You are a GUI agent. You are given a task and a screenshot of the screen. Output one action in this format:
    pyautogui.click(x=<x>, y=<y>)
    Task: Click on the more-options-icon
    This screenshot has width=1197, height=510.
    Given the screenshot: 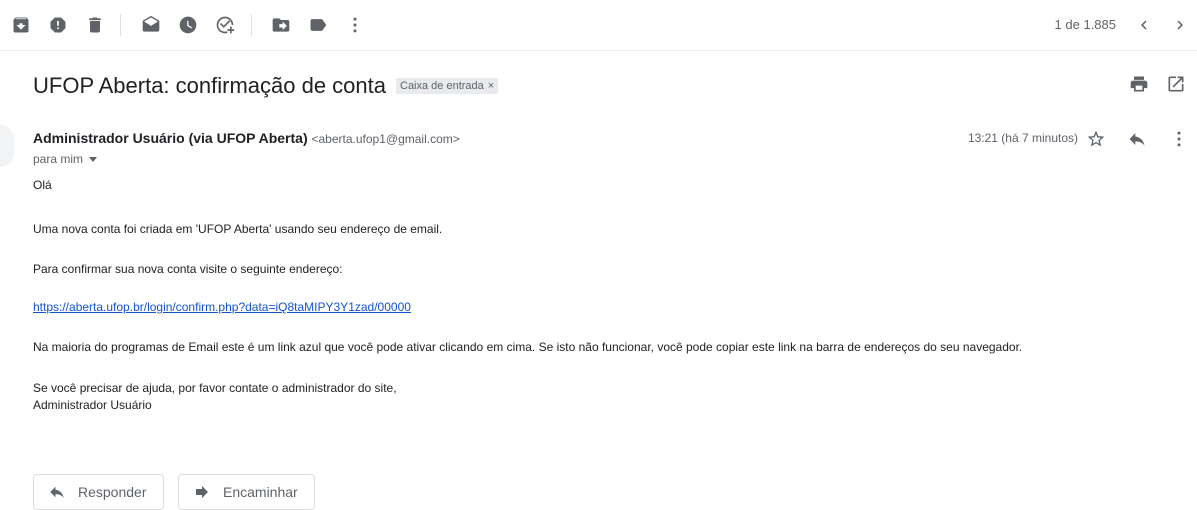 What is the action you would take?
    pyautogui.click(x=1179, y=139)
    